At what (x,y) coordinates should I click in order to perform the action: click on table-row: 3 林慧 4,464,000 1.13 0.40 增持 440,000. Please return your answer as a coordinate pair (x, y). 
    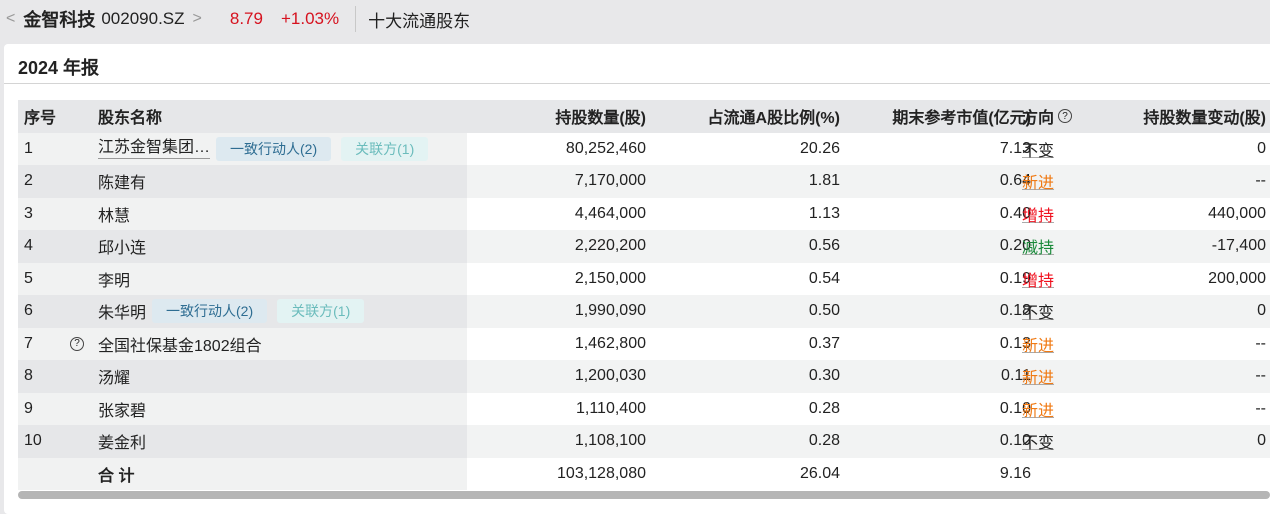
    Looking at the image, I should click on (644, 214).